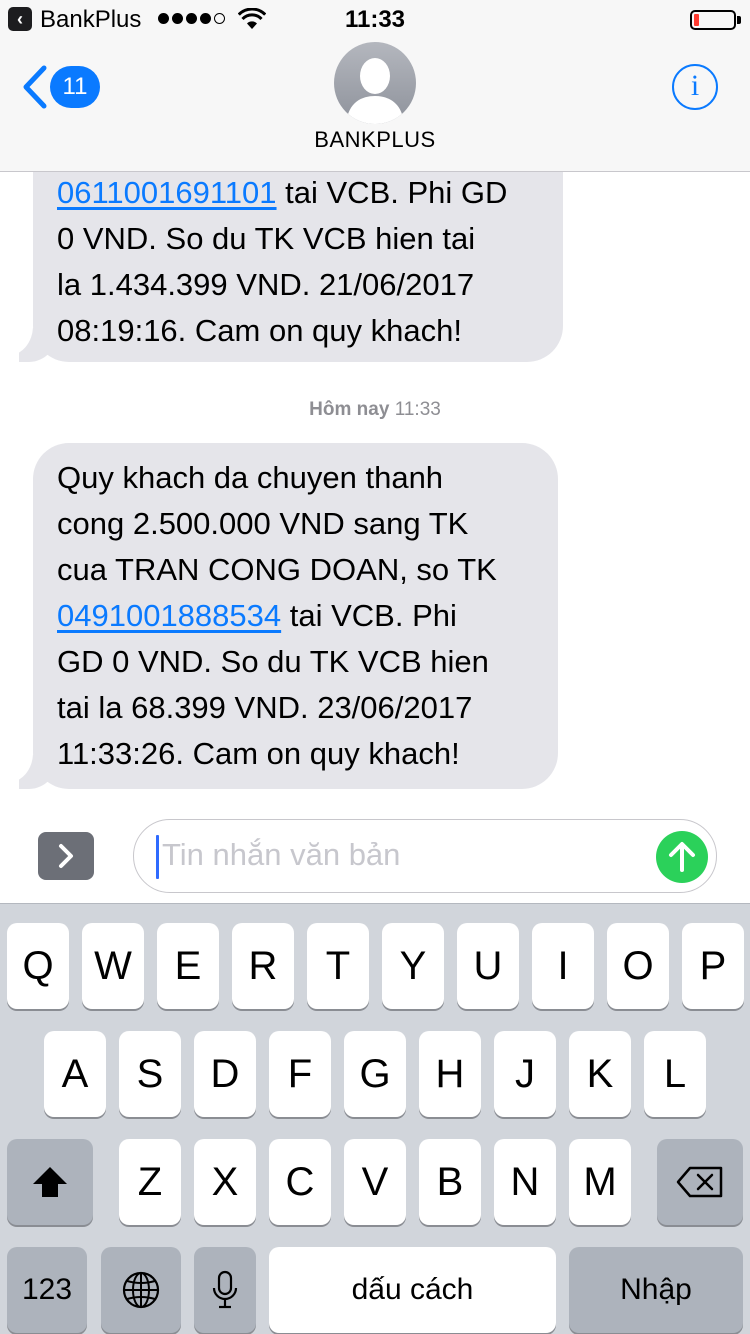 This screenshot has height=1334, width=750. I want to click on back-button: 11, so click(65, 87).